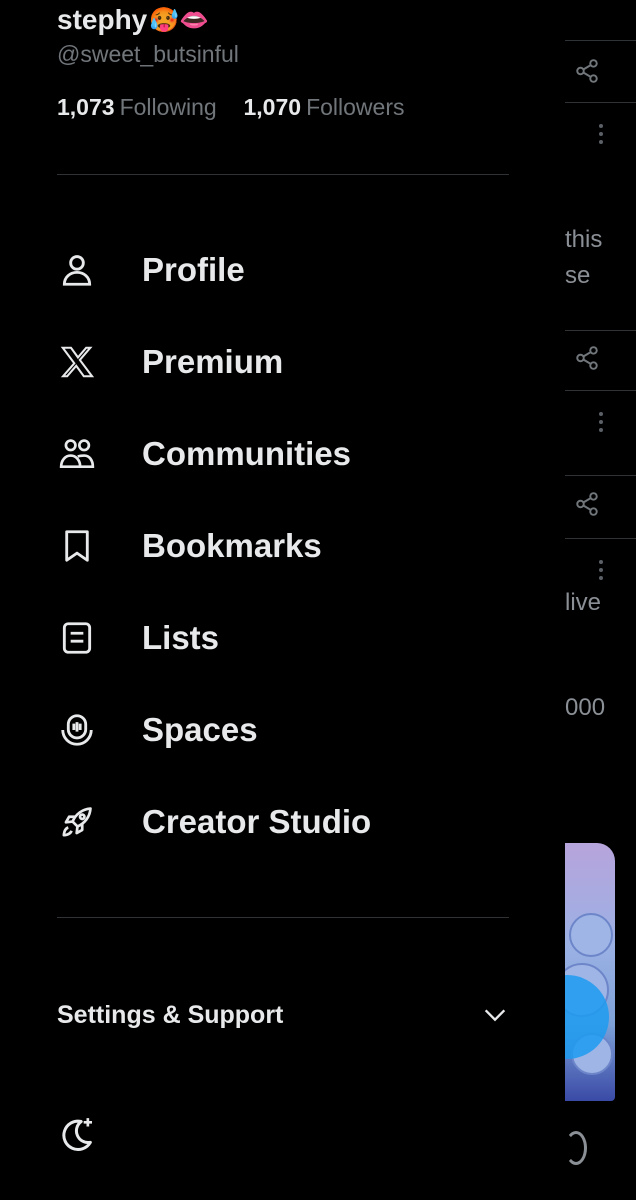 This screenshot has height=1200, width=636. What do you see at coordinates (77, 454) in the screenshot?
I see `communities-icon` at bounding box center [77, 454].